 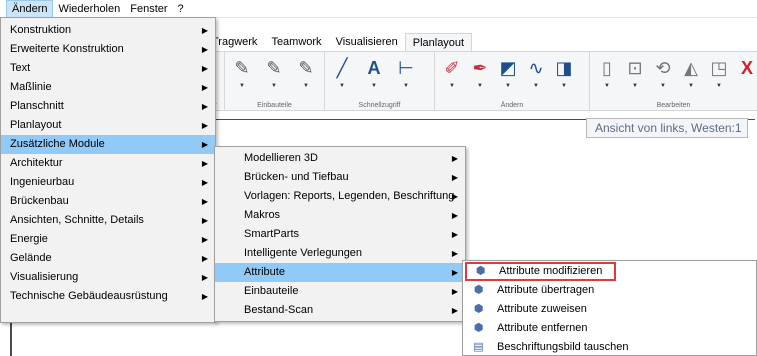 I want to click on text-icon: A, so click(x=374, y=68).